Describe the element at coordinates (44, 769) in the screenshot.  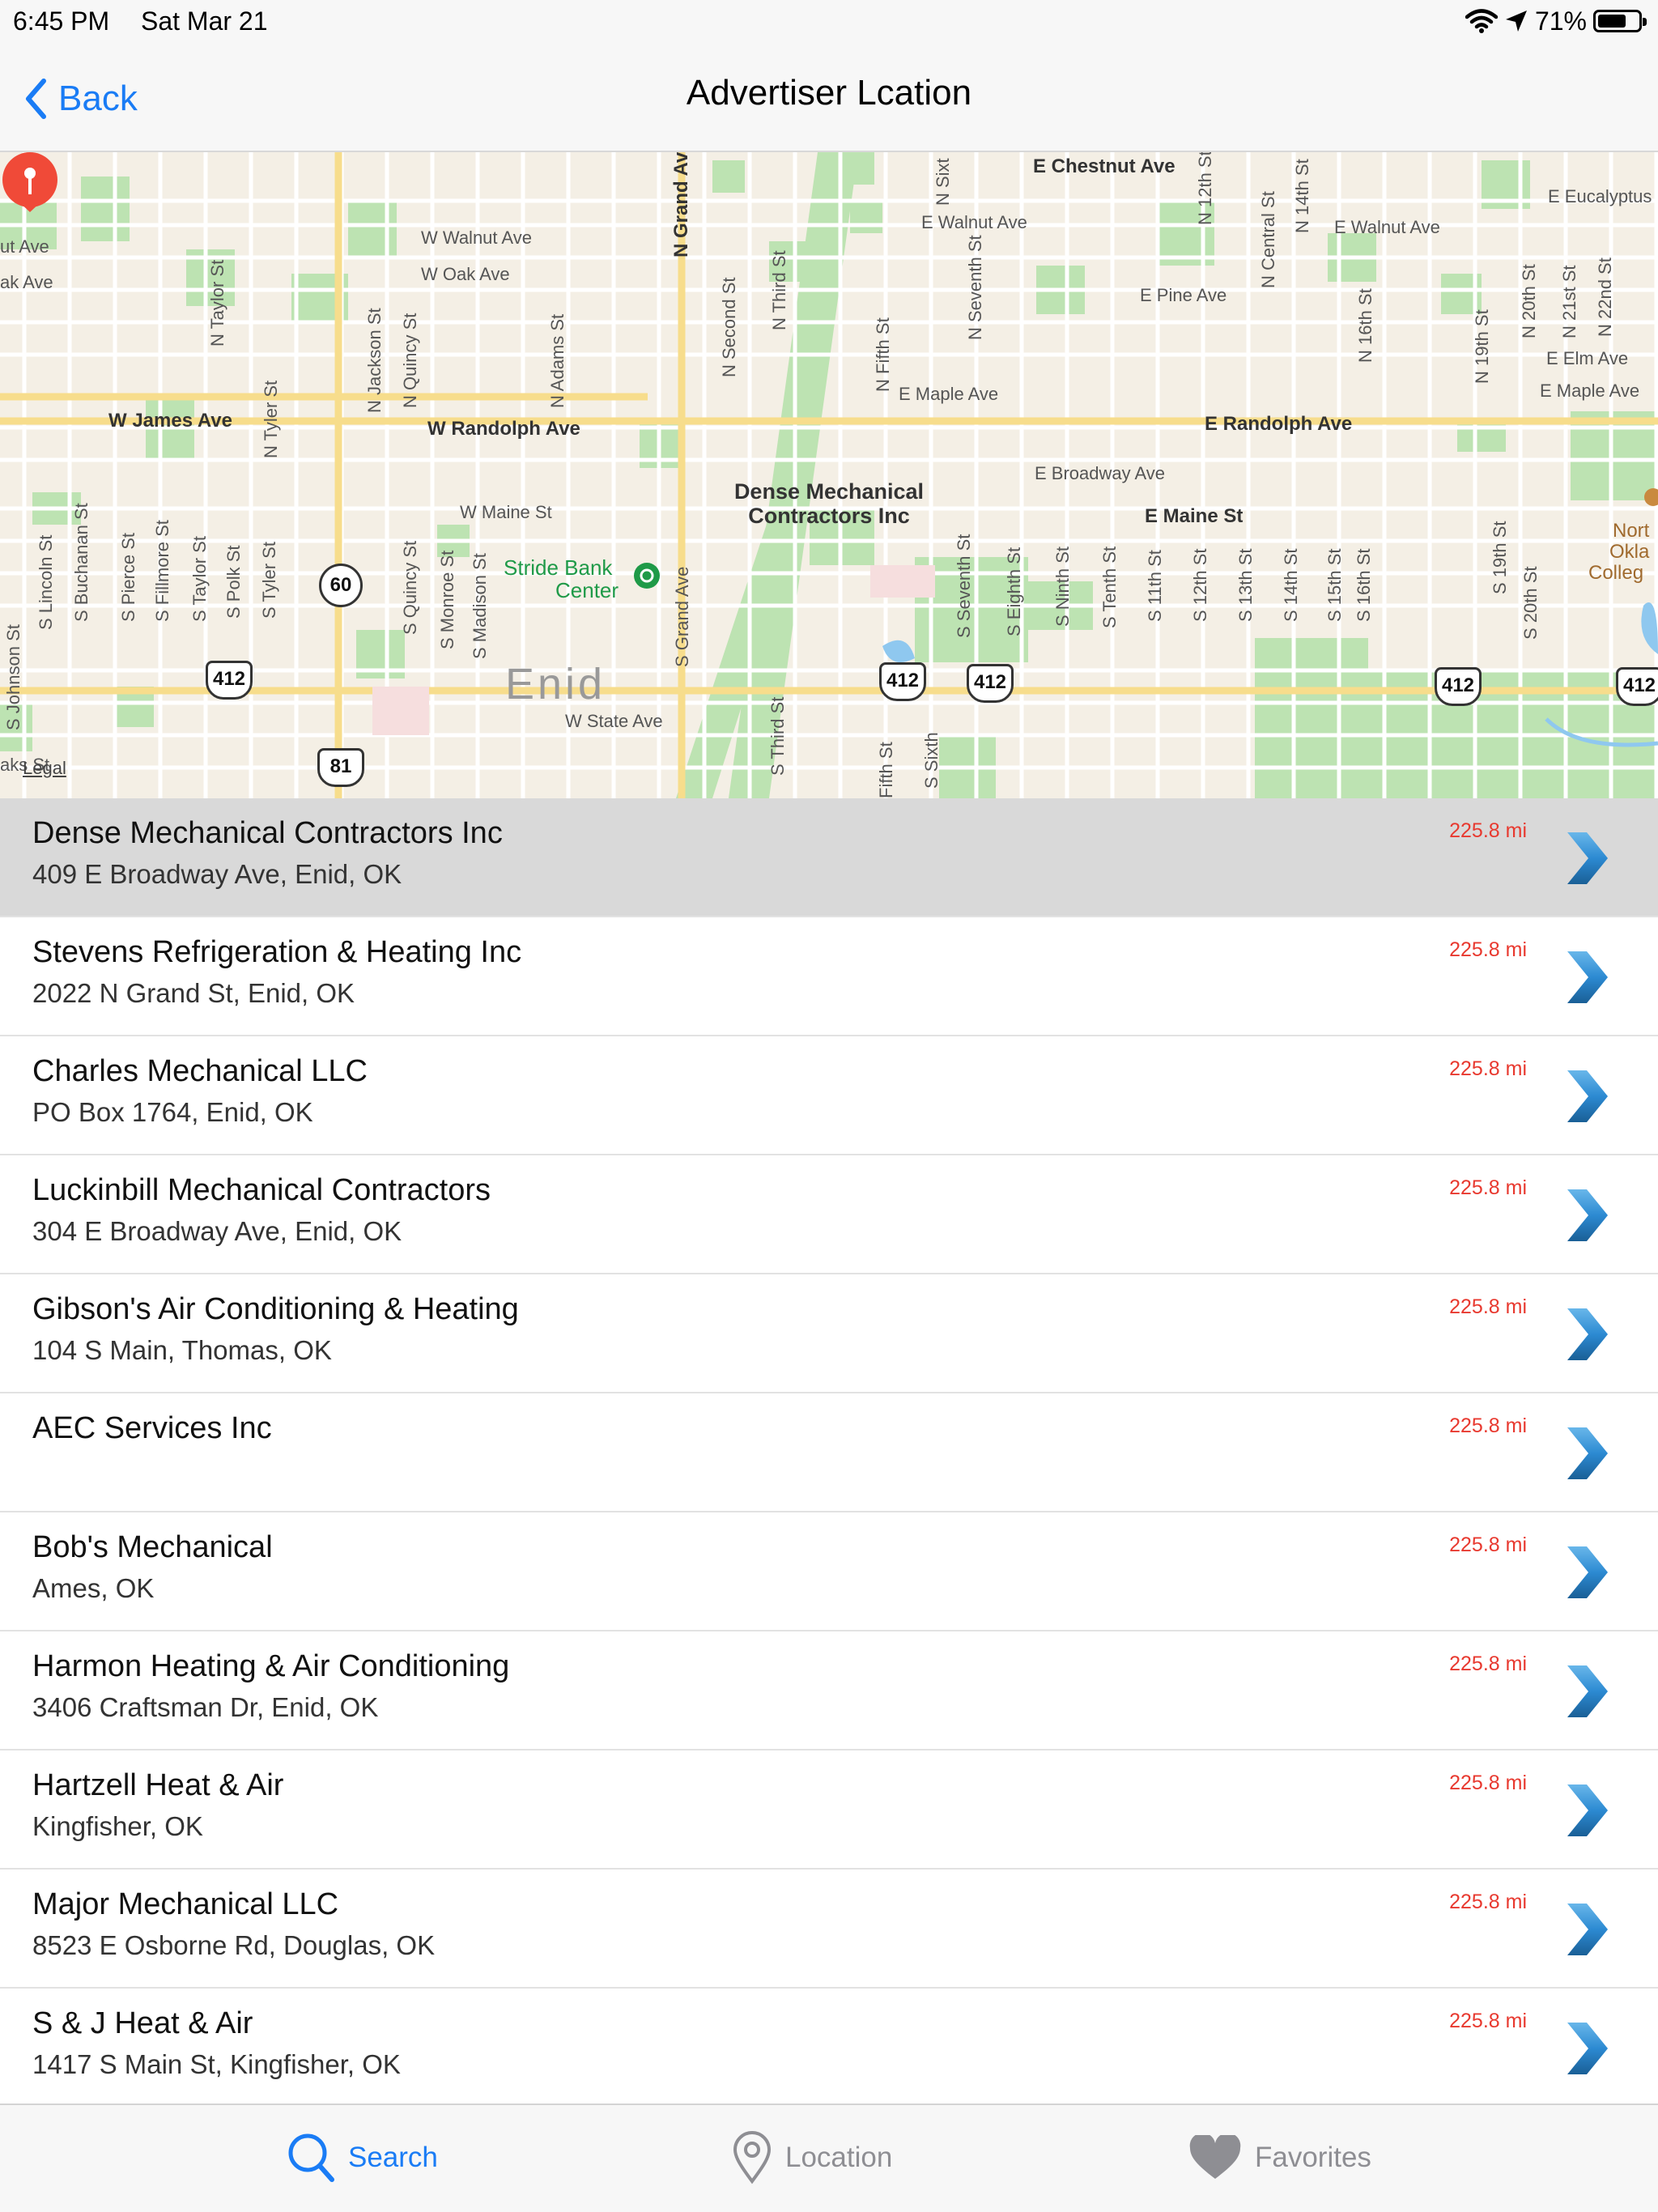
I see `legal-link: Legal` at that location.